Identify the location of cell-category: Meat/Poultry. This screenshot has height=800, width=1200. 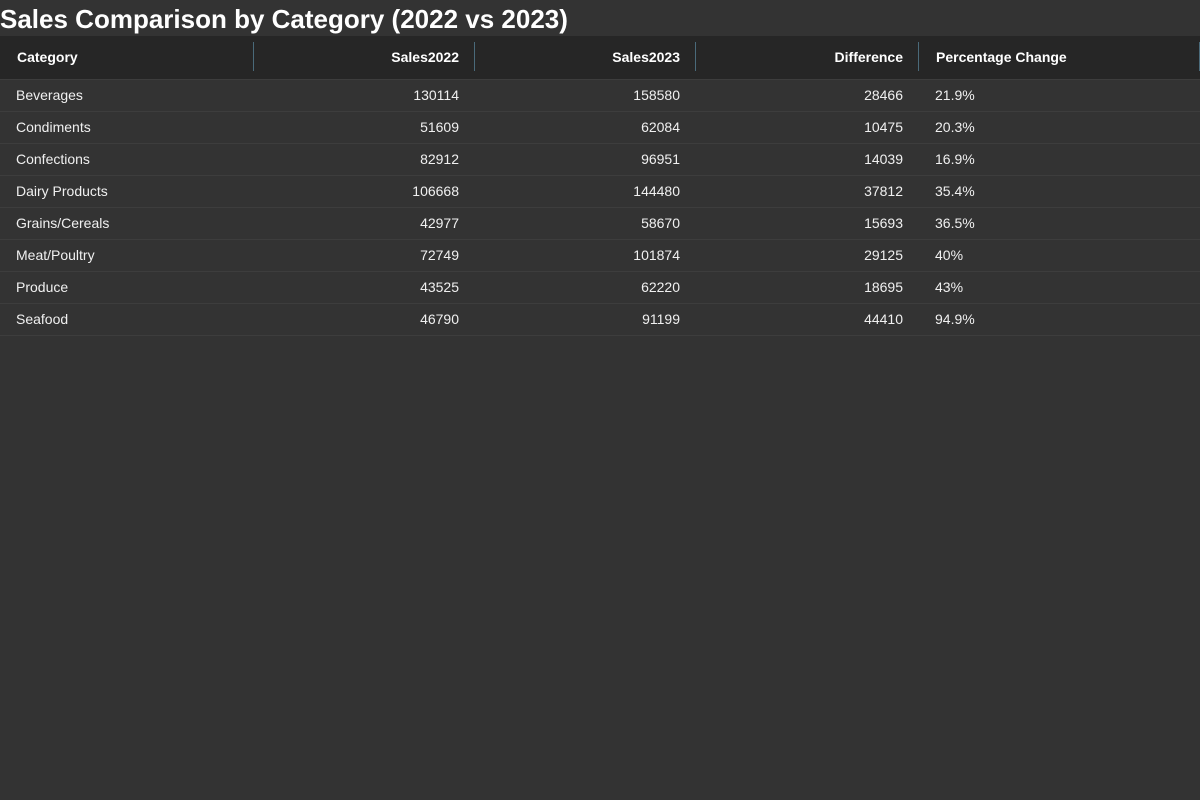
(55, 255).